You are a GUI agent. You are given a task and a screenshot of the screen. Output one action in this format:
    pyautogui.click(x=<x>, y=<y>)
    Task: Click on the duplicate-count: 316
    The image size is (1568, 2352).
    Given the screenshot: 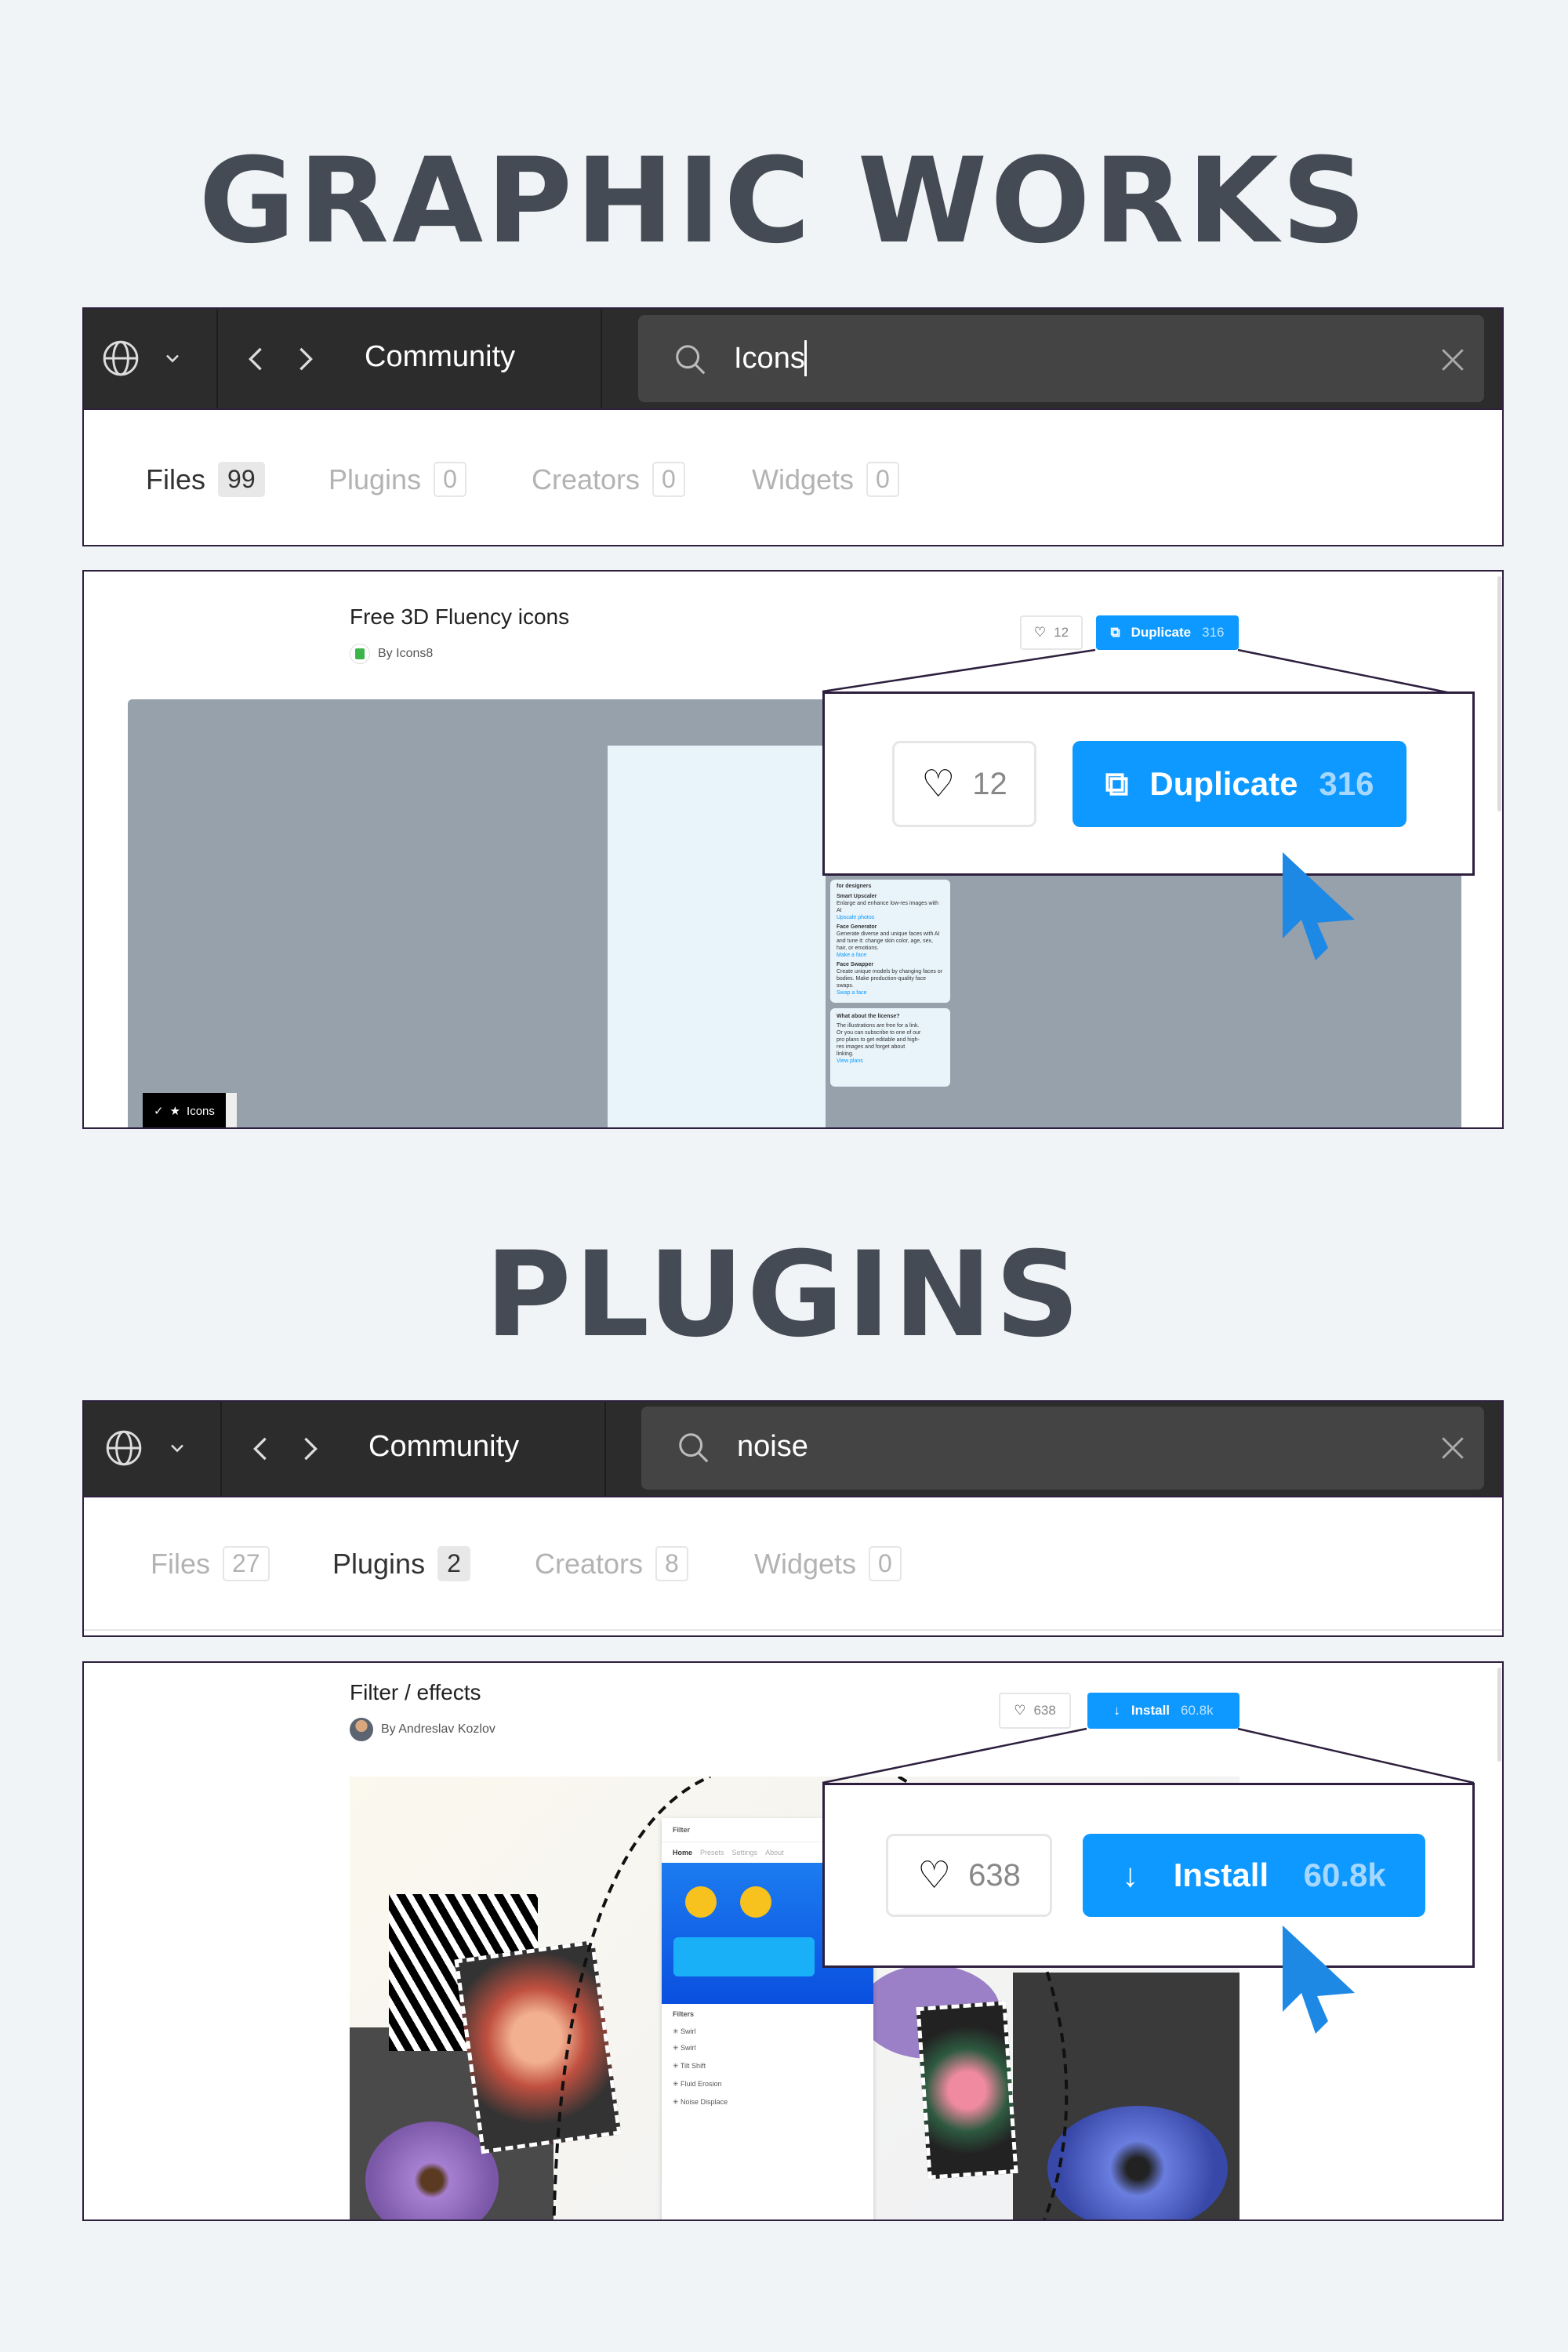 What is the action you would take?
    pyautogui.click(x=1346, y=783)
    